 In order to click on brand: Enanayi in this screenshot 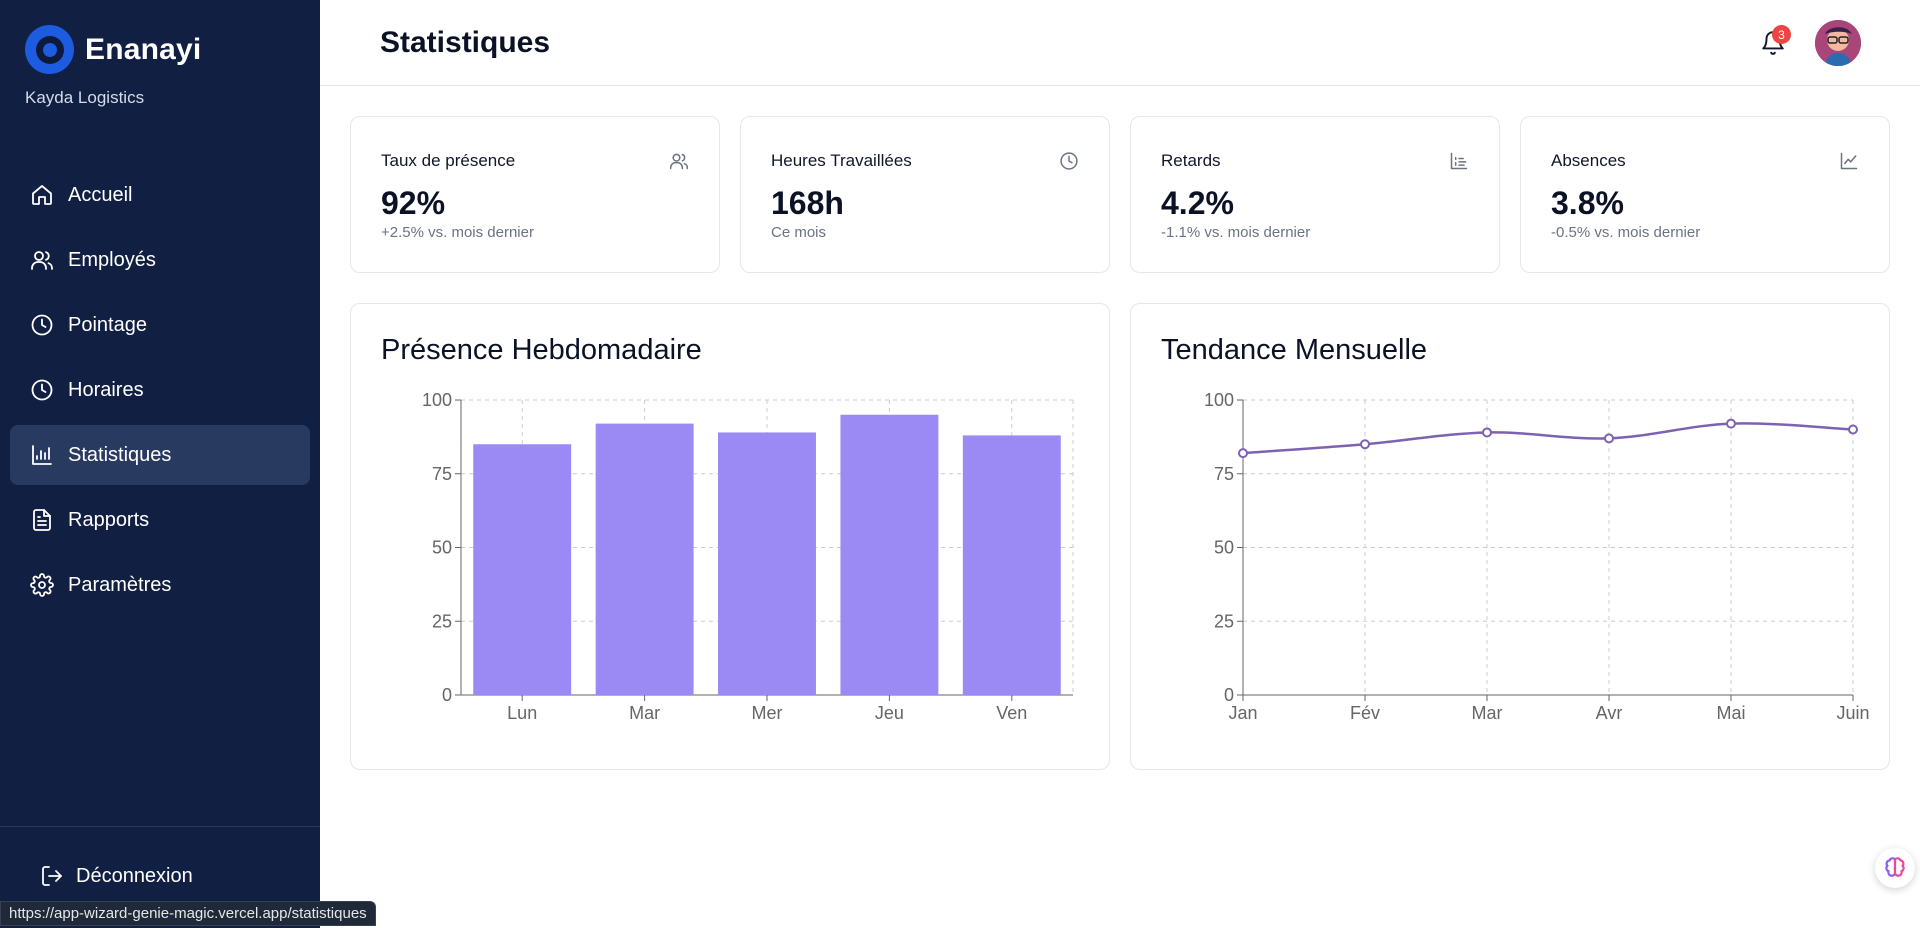, I will do `click(113, 49)`.